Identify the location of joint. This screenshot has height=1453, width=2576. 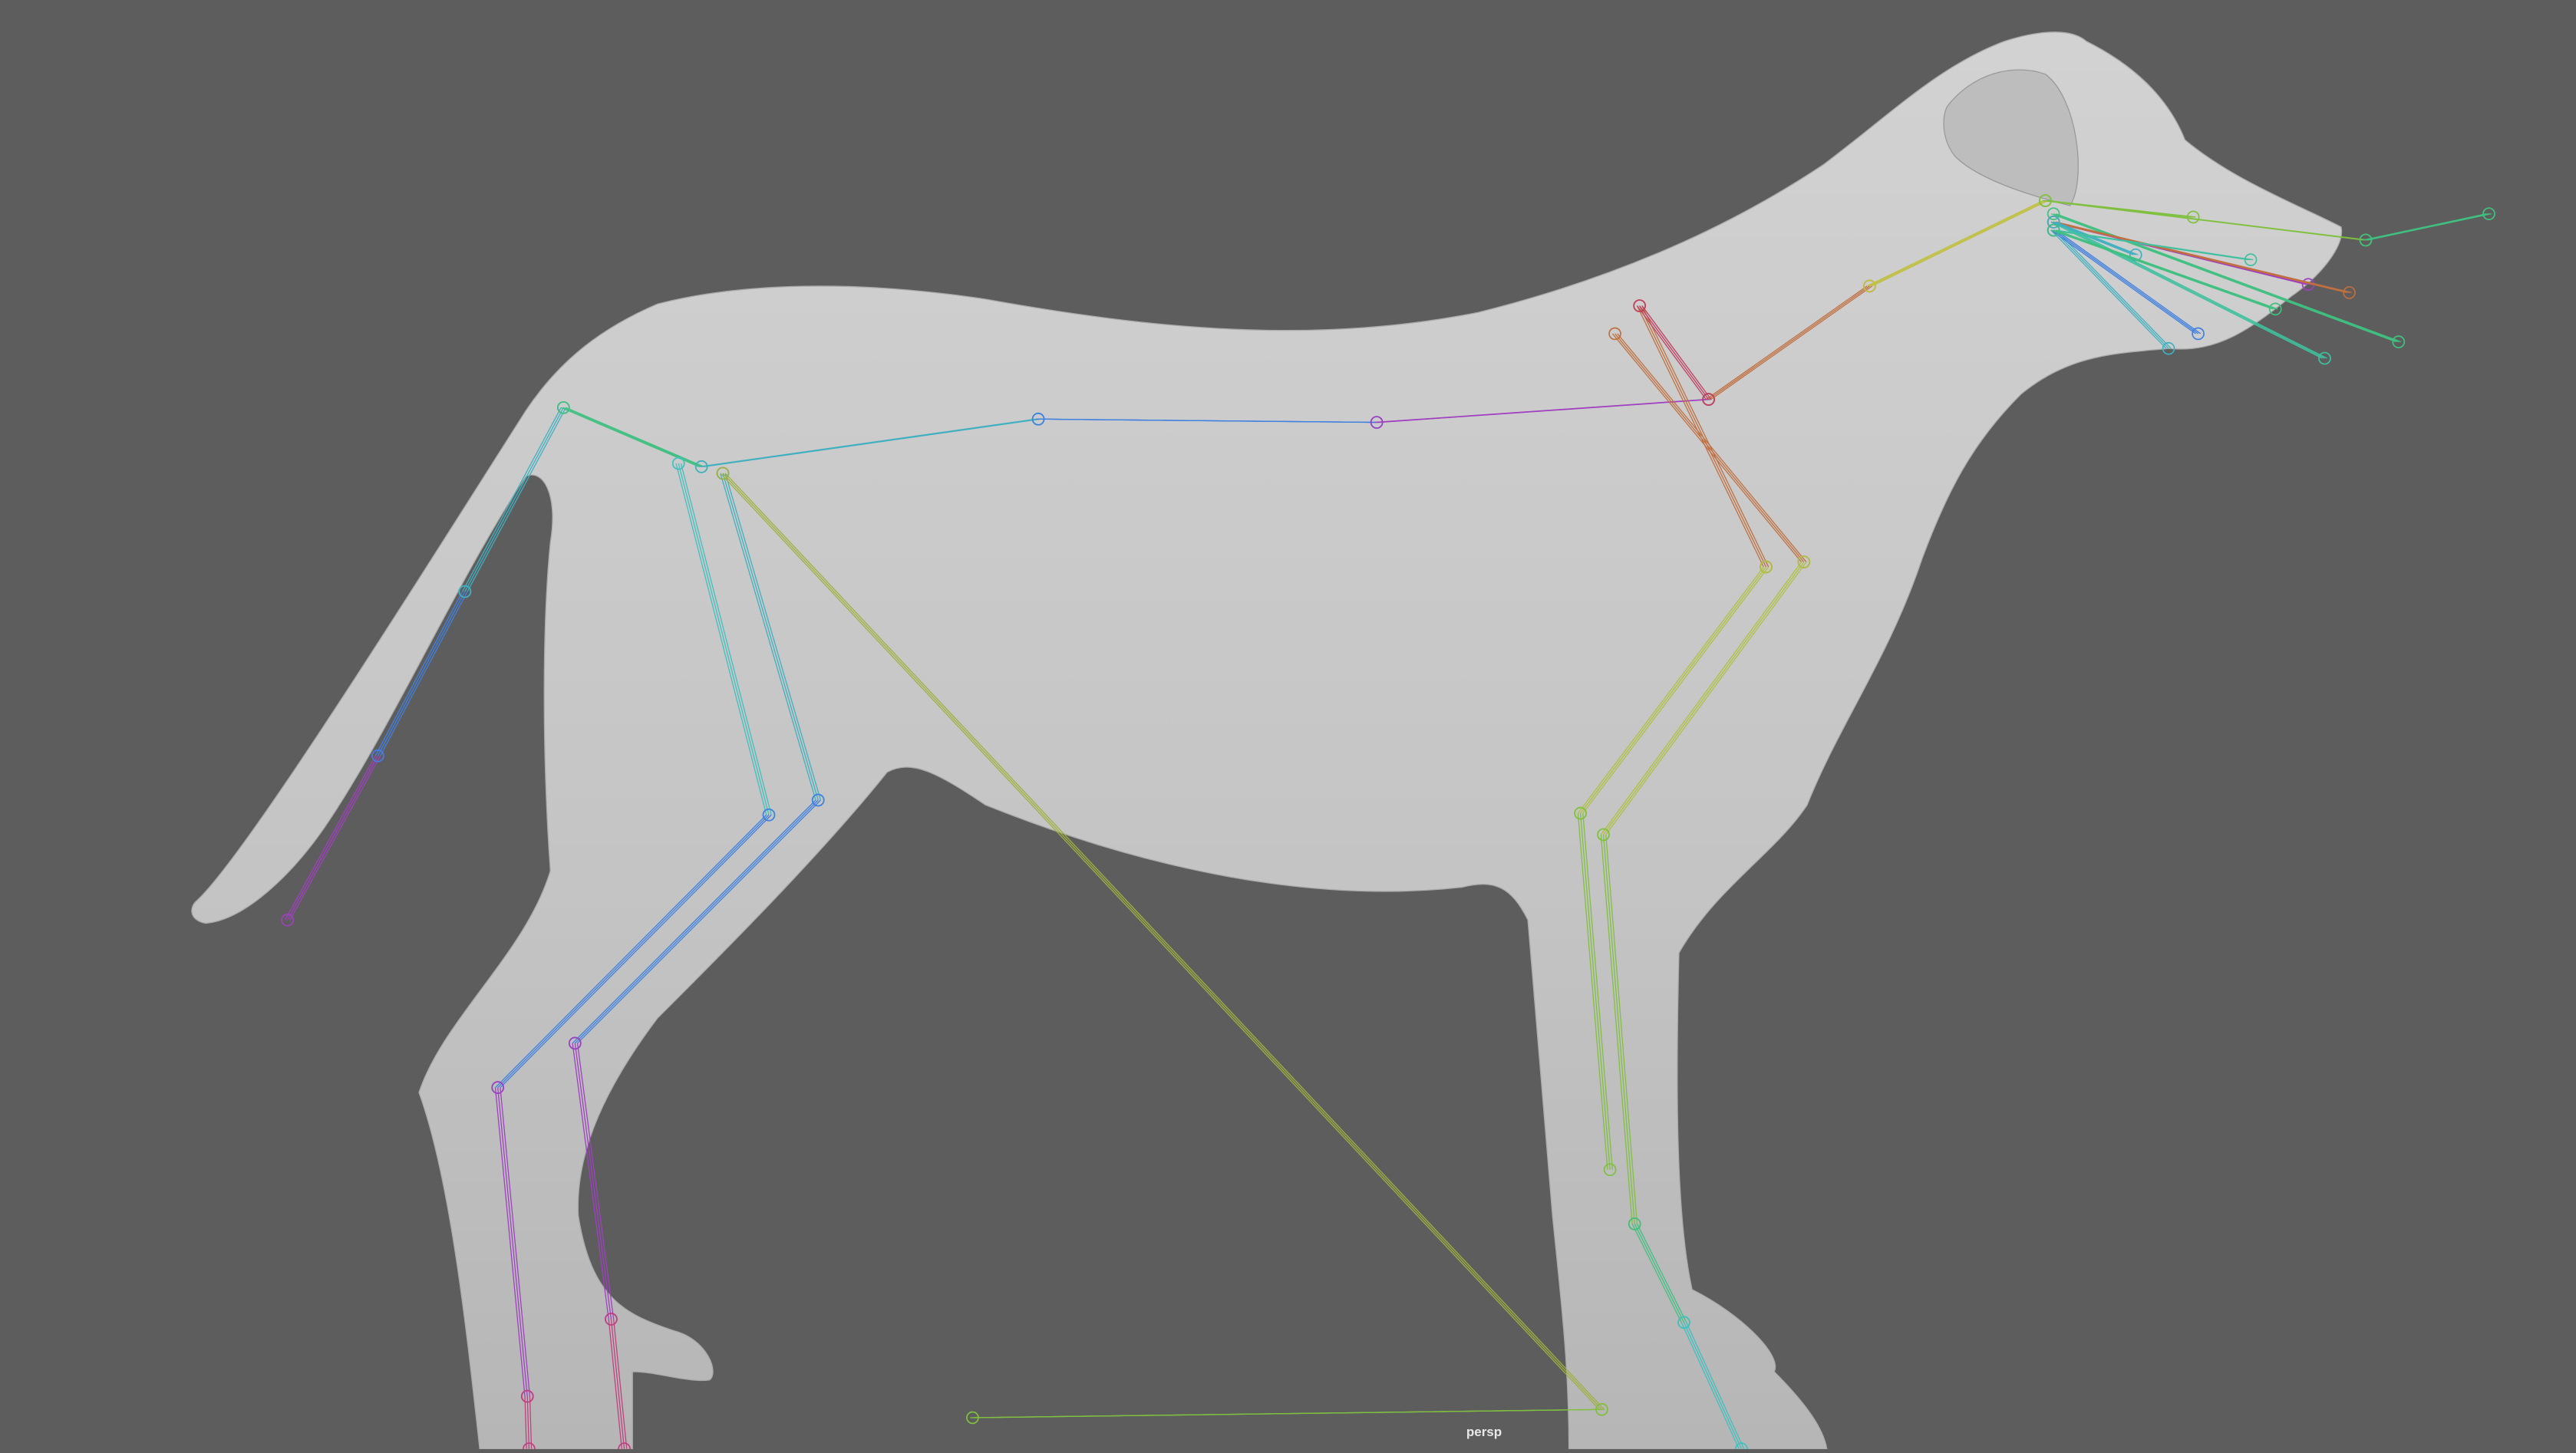
(2399, 342).